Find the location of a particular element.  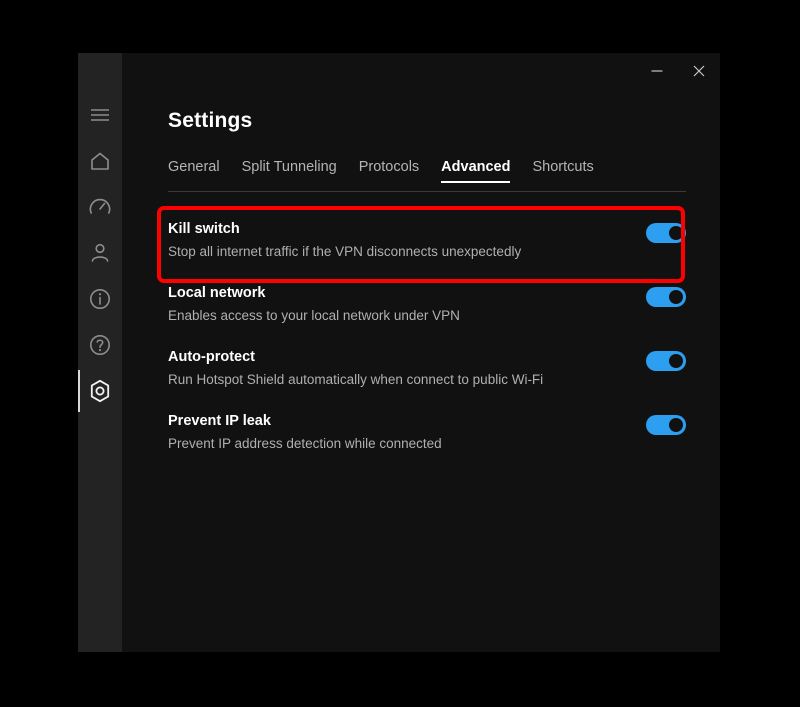

tab-shortcuts: Shortcuts is located at coordinates (562, 171).